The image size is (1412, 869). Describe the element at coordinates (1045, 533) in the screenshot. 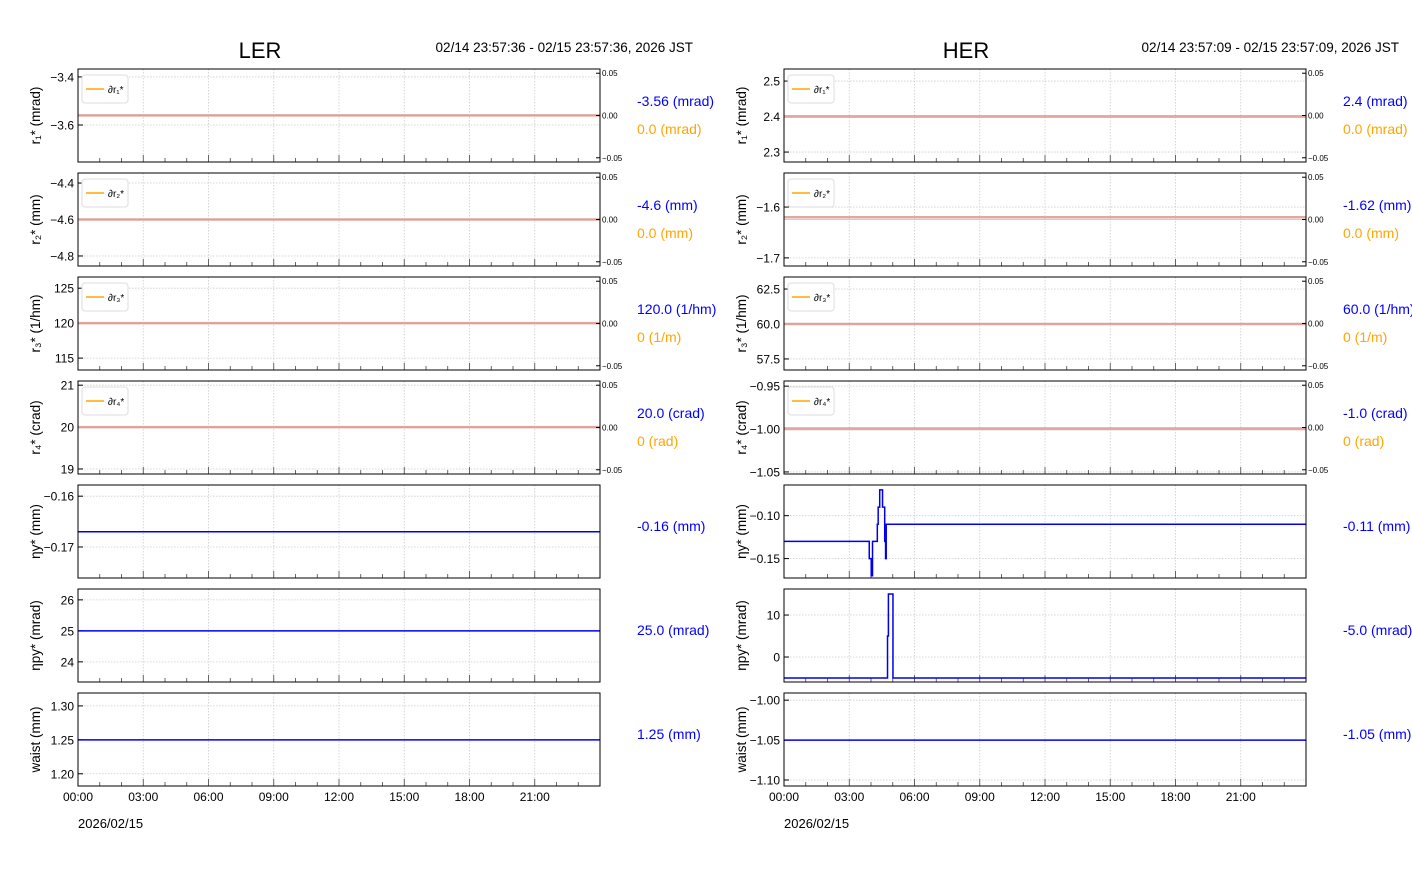

I see `value-line` at that location.